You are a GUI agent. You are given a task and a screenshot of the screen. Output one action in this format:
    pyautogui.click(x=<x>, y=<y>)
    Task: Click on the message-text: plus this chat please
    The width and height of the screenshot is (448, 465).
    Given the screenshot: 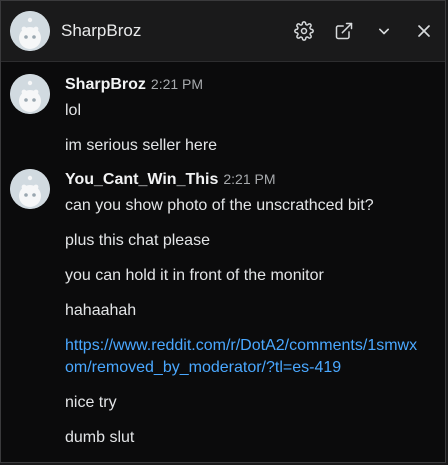 What is the action you would take?
    pyautogui.click(x=137, y=240)
    